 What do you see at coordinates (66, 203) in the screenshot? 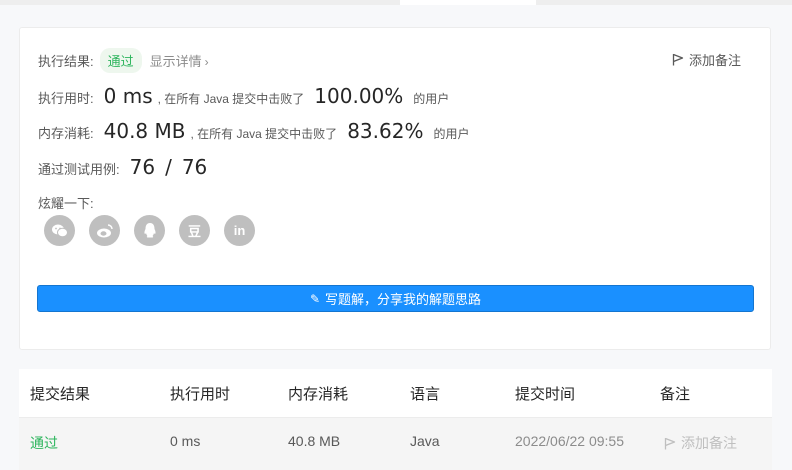
I see `share-label: 炫耀一下:` at bounding box center [66, 203].